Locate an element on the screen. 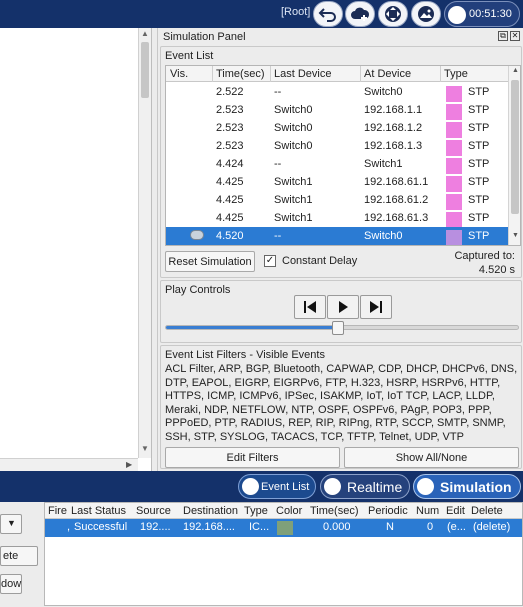  event-at-device: Switch0 is located at coordinates (383, 92).